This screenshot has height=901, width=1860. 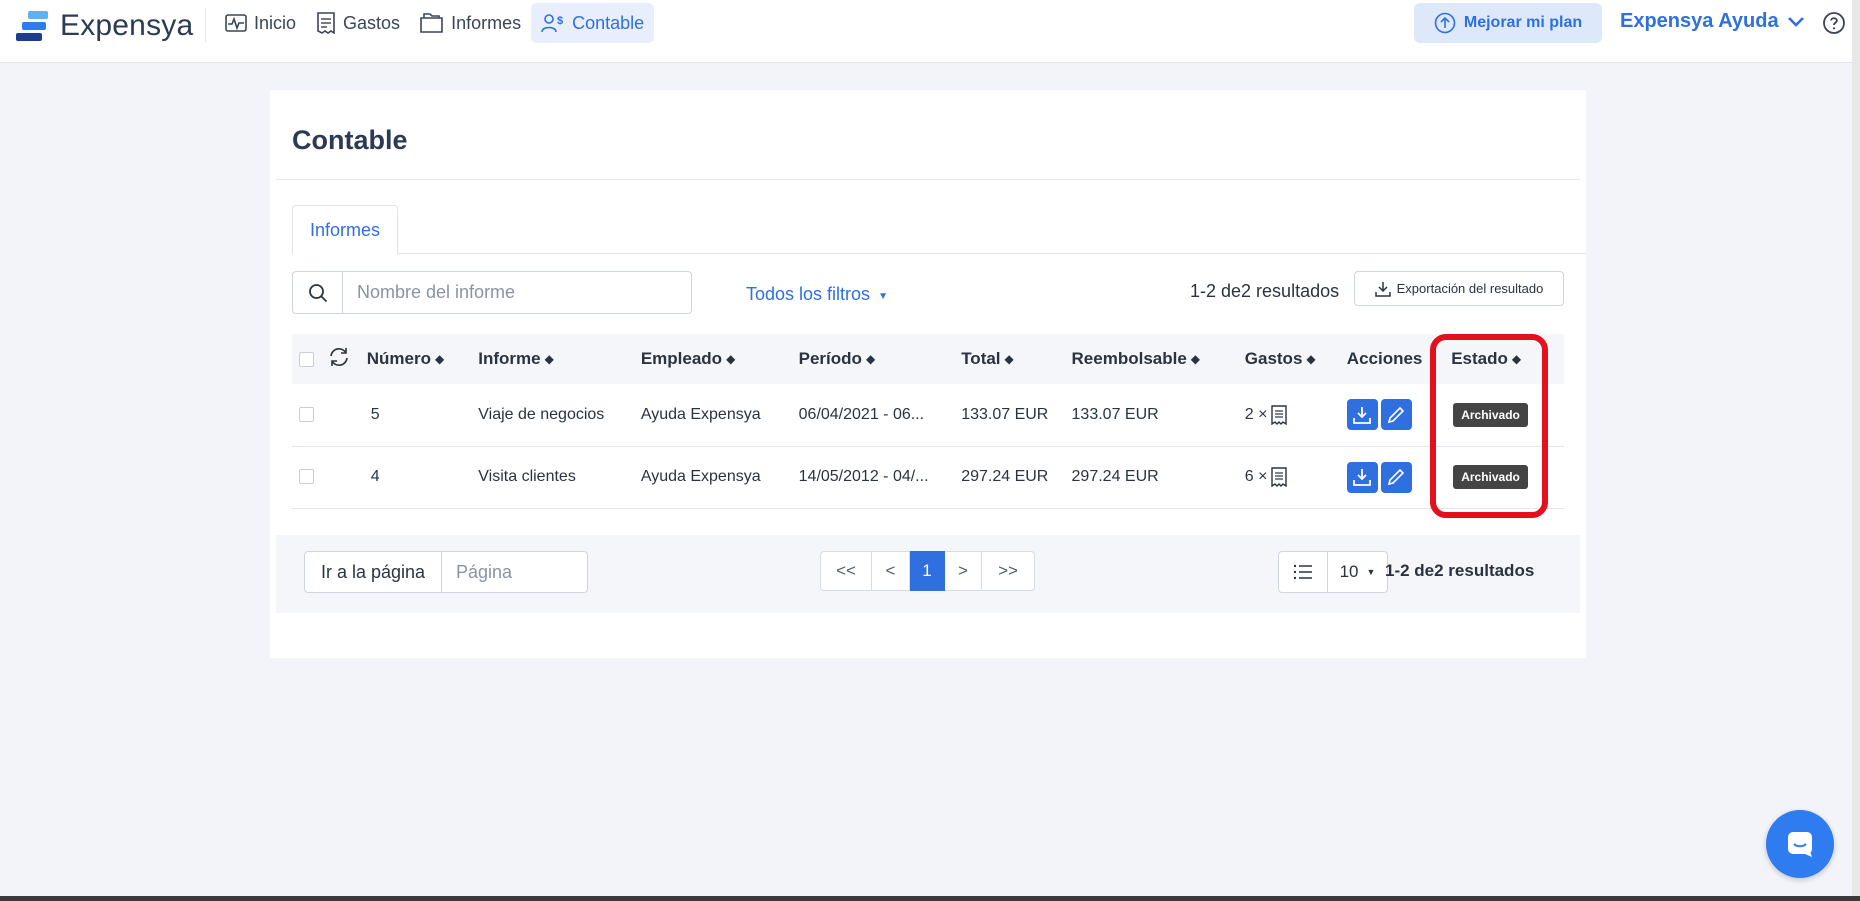 I want to click on goto-page: Ir a la página, so click(x=446, y=572).